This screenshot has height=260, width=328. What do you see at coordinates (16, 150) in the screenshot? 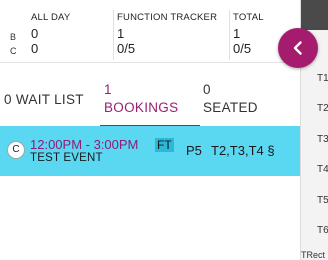
I see `booking-status-badge: C` at bounding box center [16, 150].